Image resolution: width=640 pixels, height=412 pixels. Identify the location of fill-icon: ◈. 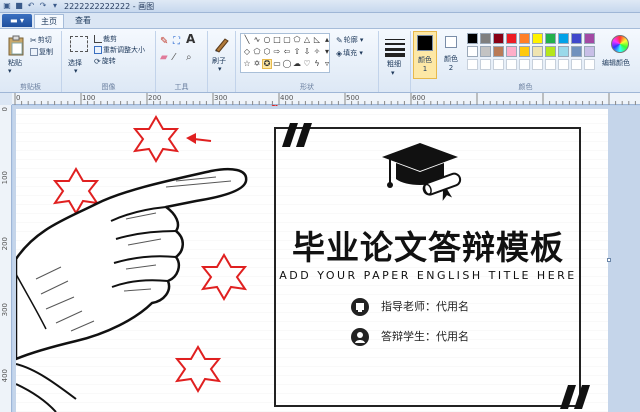
(339, 53).